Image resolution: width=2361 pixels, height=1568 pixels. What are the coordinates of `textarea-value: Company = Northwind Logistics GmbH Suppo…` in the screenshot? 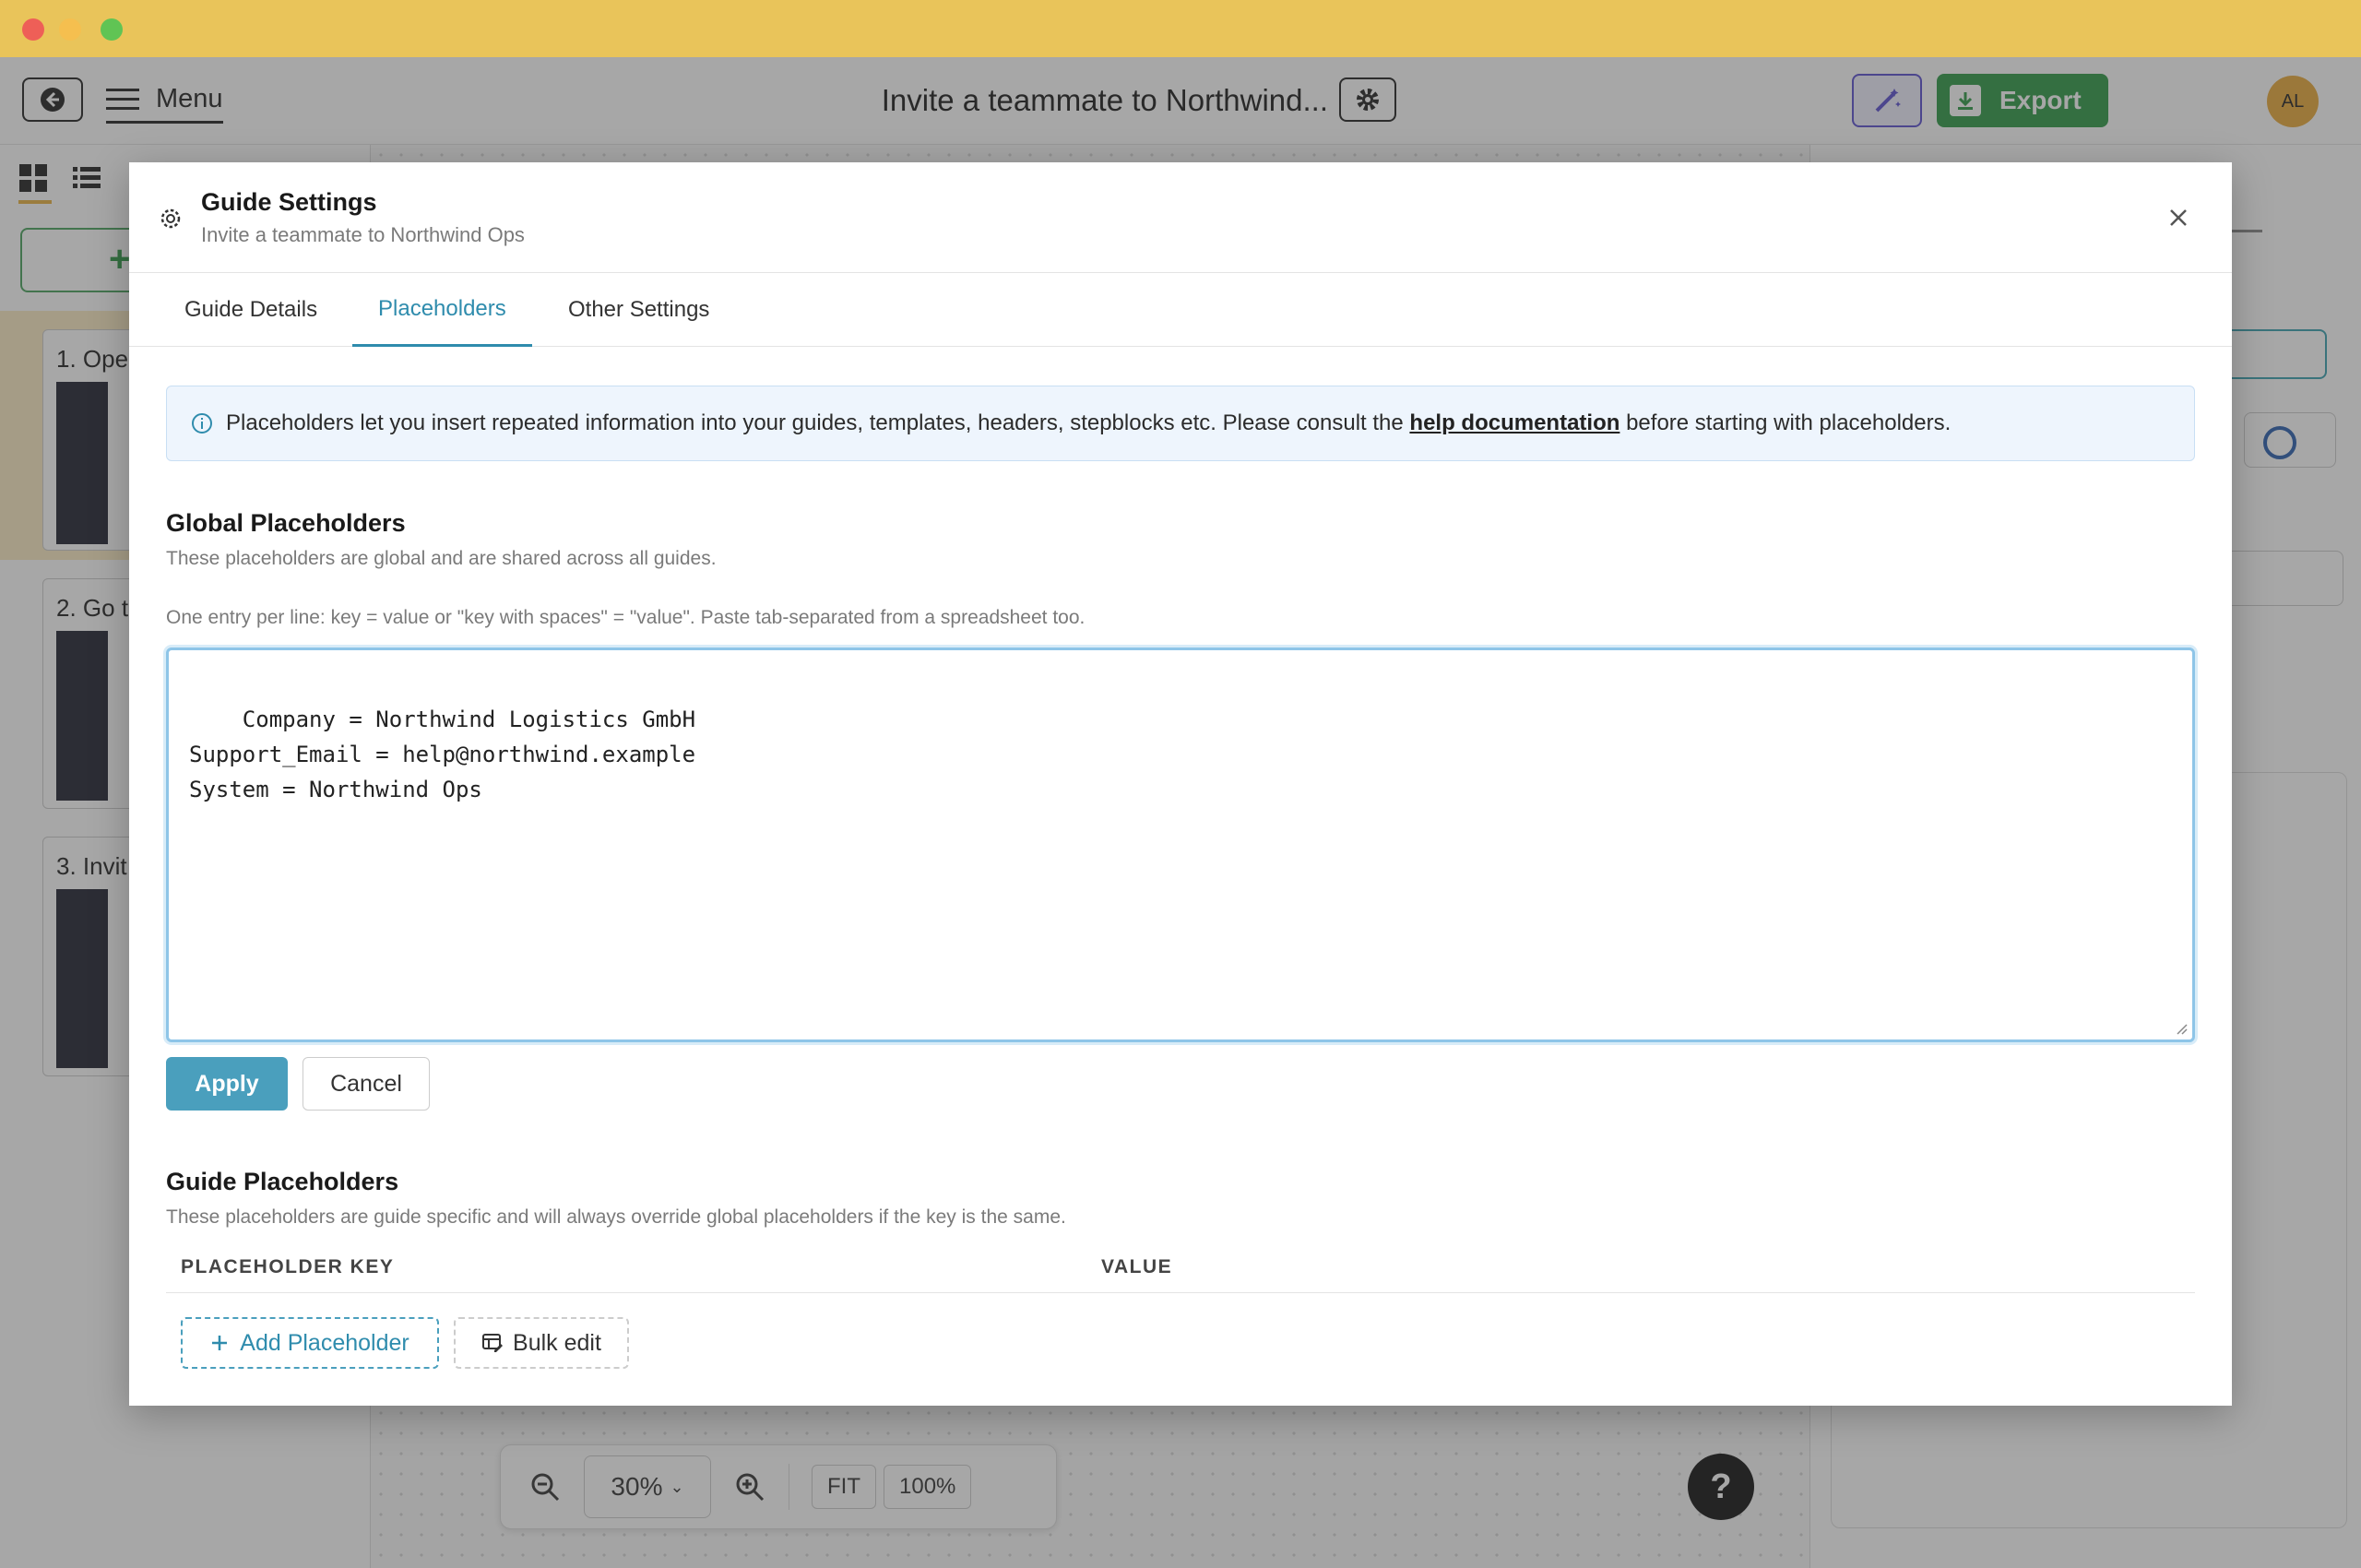 It's located at (442, 754).